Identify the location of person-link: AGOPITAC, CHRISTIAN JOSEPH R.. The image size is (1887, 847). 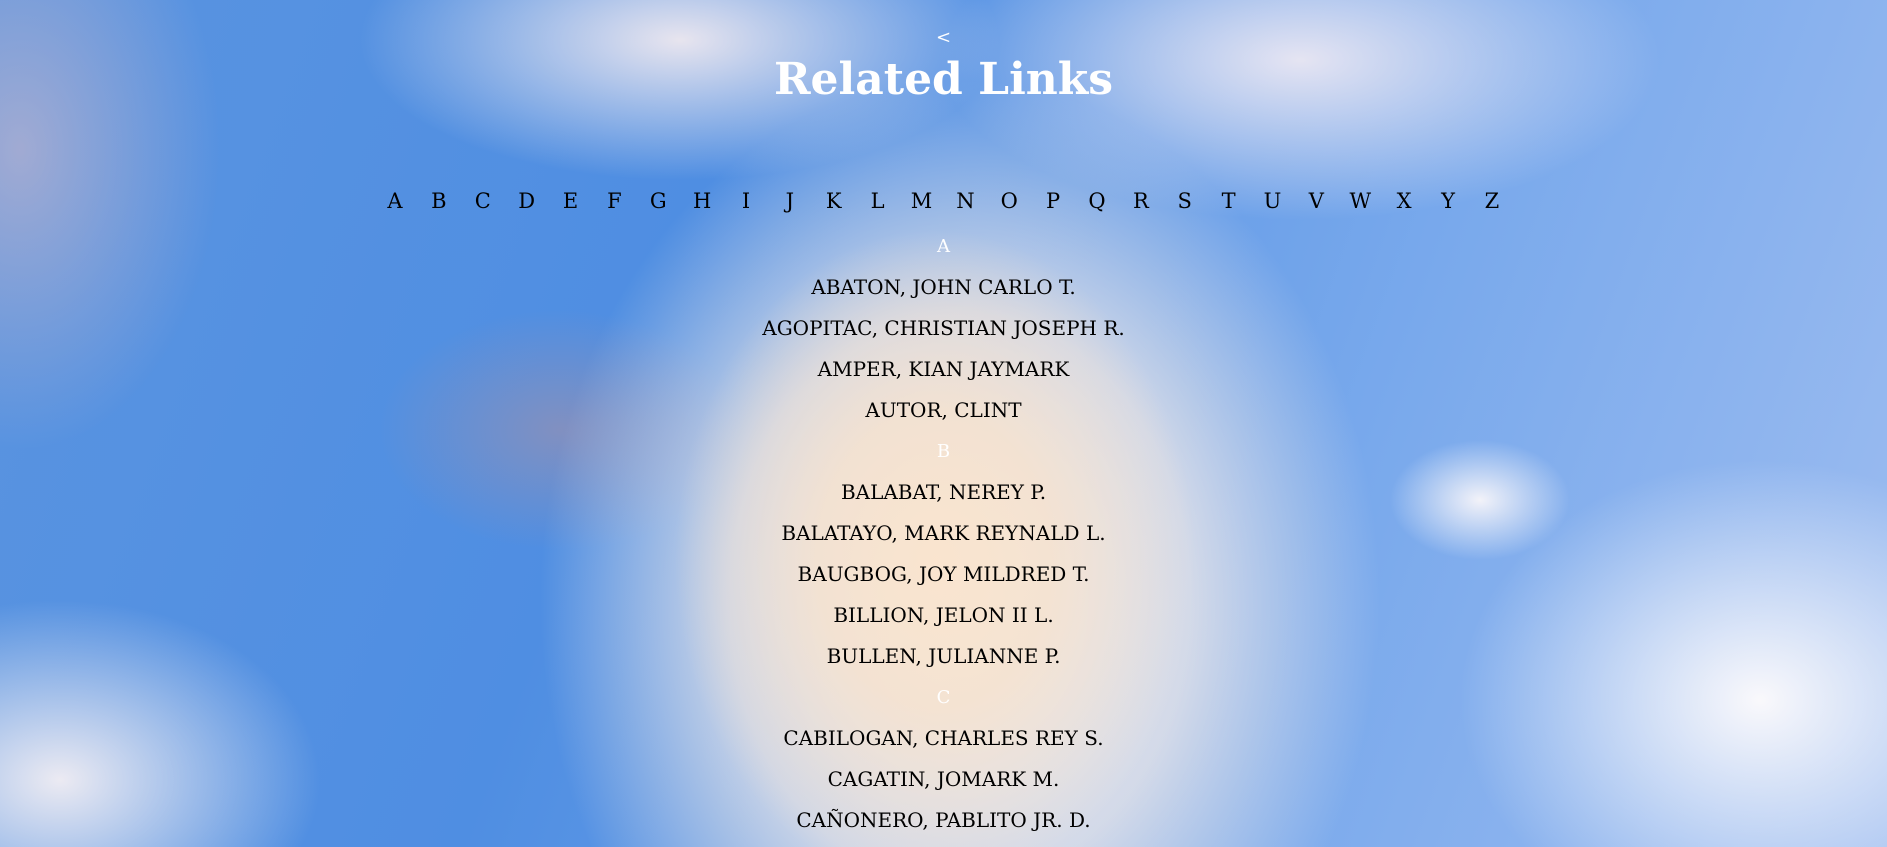
(943, 328).